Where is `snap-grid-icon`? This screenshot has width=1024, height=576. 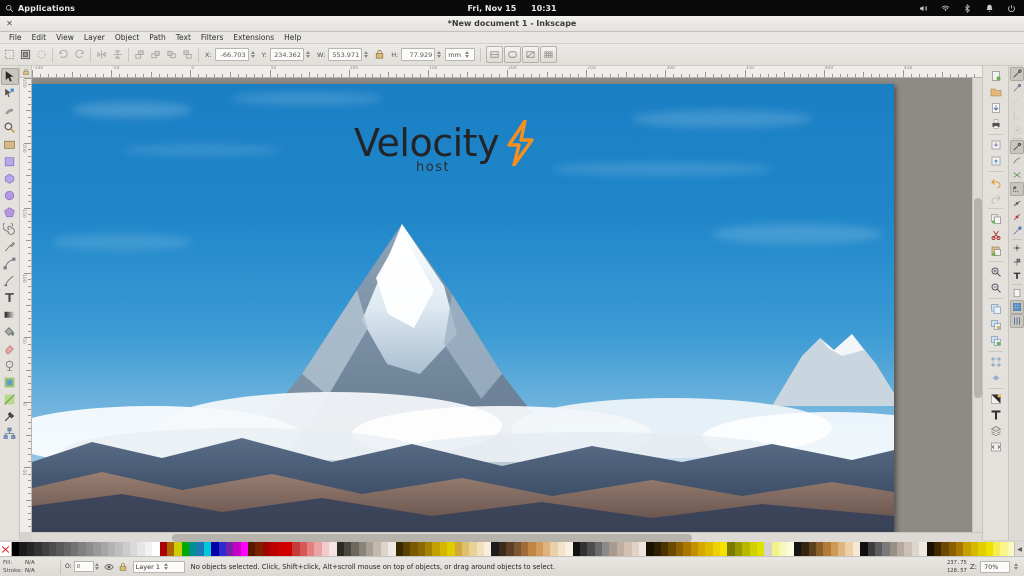
snap-grid-icon is located at coordinates (1016, 307).